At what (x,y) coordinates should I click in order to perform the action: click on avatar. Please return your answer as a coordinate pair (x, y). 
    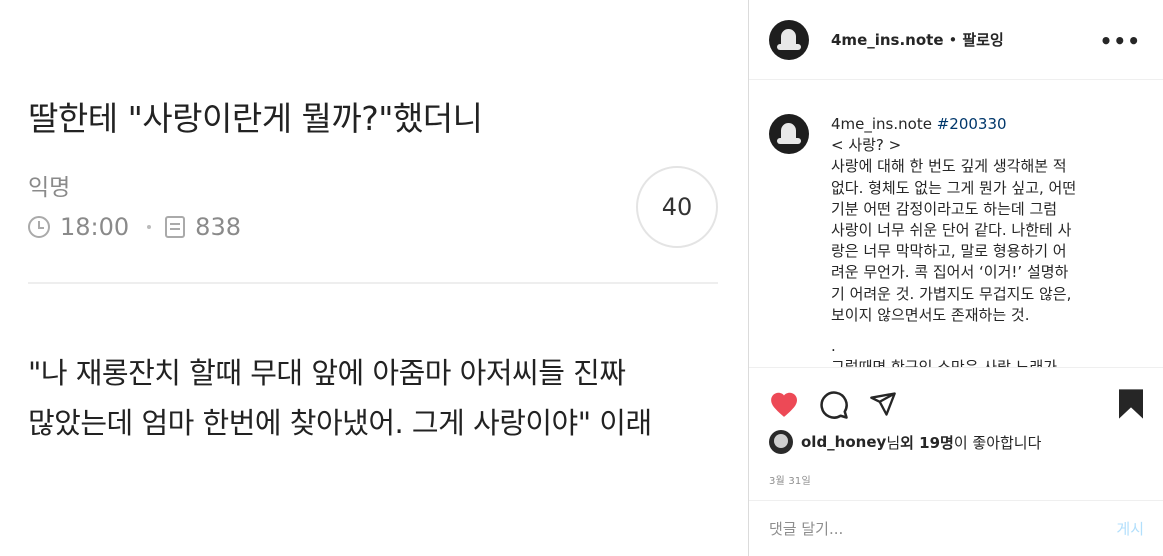
    Looking at the image, I should click on (789, 39).